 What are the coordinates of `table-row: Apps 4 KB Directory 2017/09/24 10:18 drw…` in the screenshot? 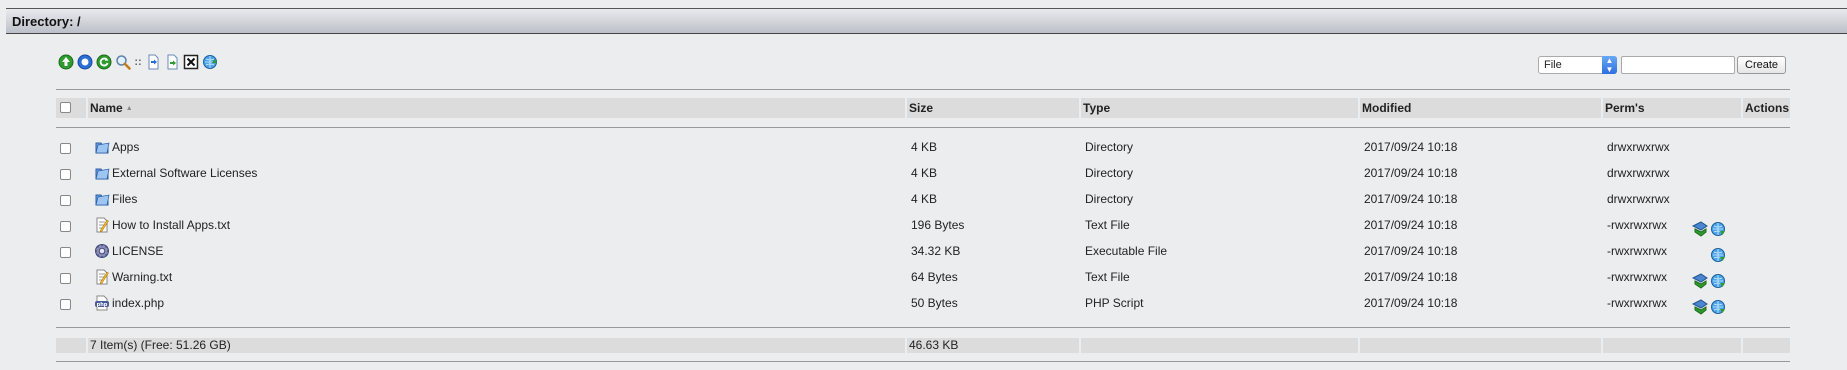 It's located at (923, 151).